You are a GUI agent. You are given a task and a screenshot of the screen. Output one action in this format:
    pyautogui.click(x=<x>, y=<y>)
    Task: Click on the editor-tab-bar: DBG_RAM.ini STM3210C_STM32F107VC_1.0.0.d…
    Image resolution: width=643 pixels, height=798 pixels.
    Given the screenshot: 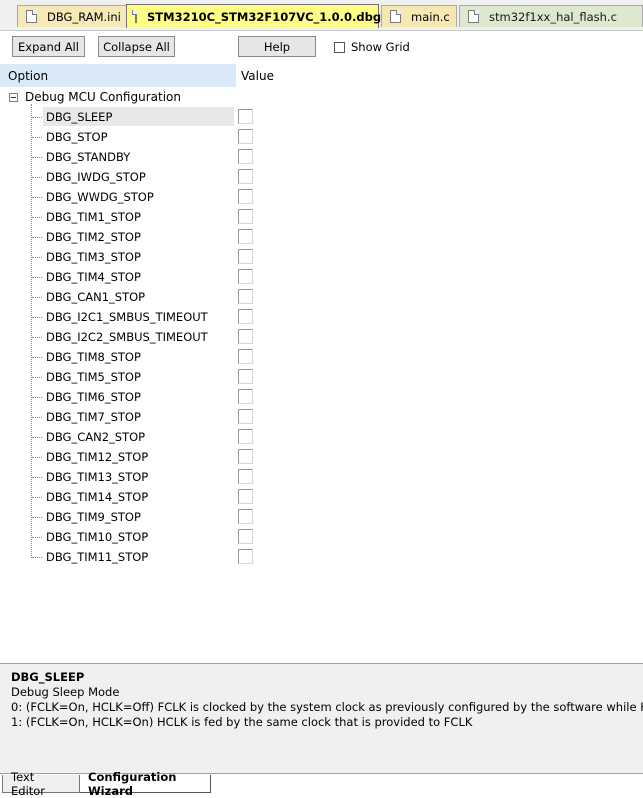 What is the action you would take?
    pyautogui.click(x=321, y=15)
    